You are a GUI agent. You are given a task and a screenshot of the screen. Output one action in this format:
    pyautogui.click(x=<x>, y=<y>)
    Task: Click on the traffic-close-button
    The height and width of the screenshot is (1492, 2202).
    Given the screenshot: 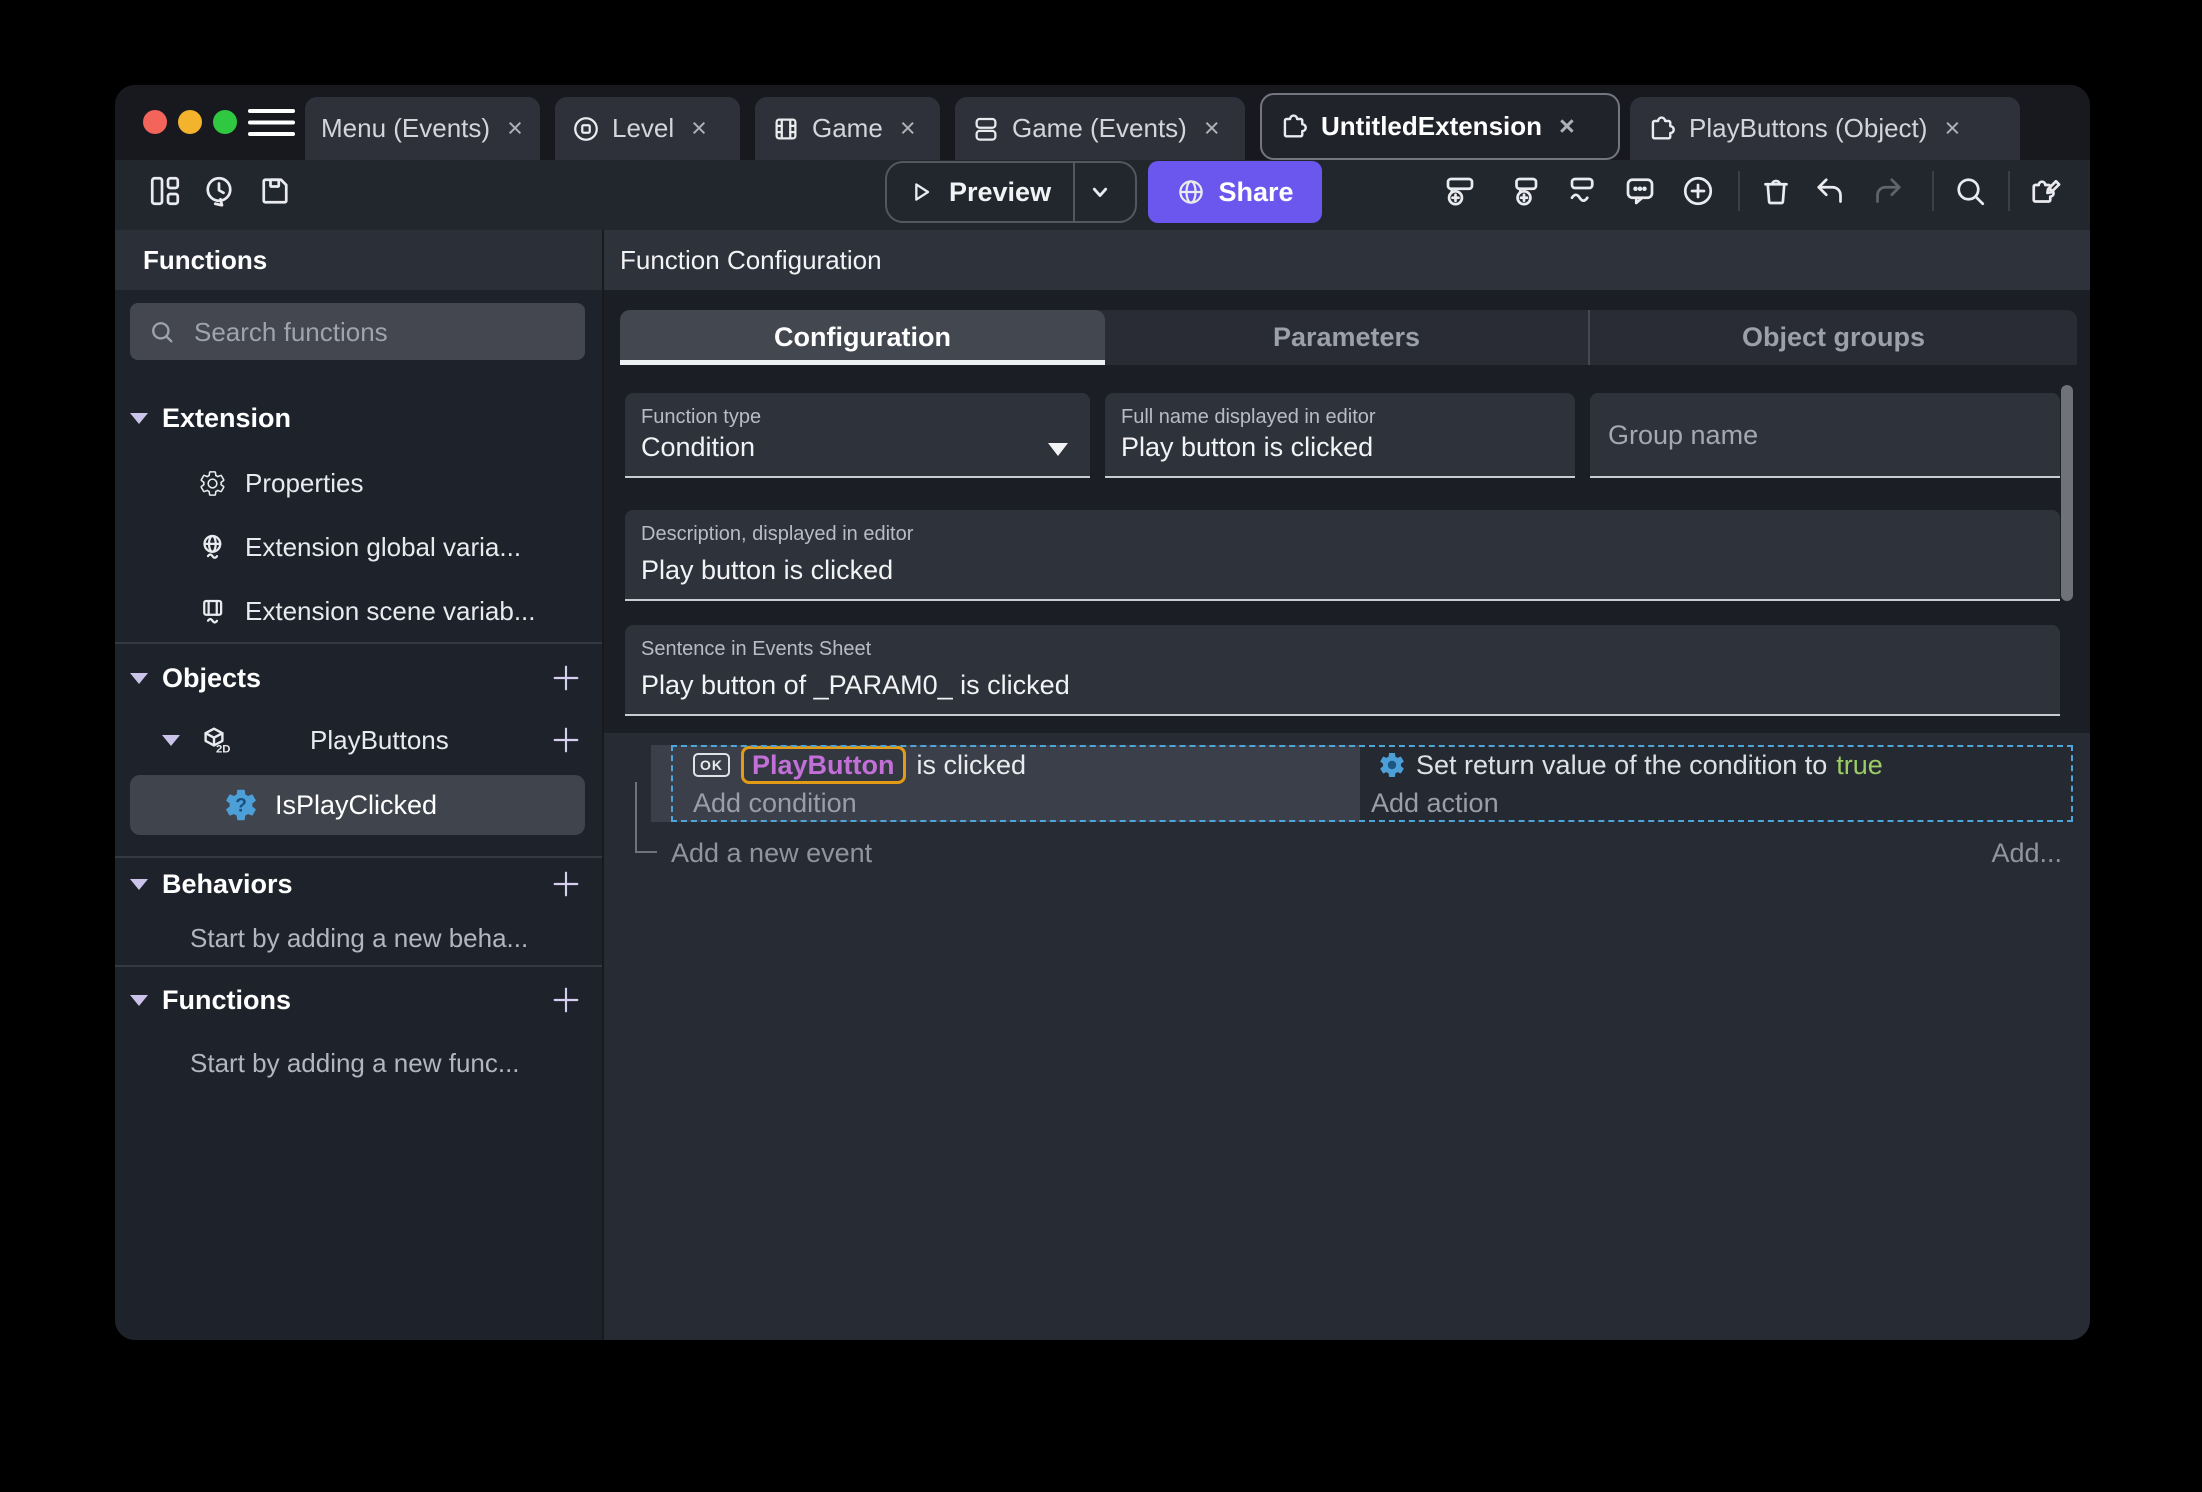 What is the action you would take?
    pyautogui.click(x=155, y=122)
    